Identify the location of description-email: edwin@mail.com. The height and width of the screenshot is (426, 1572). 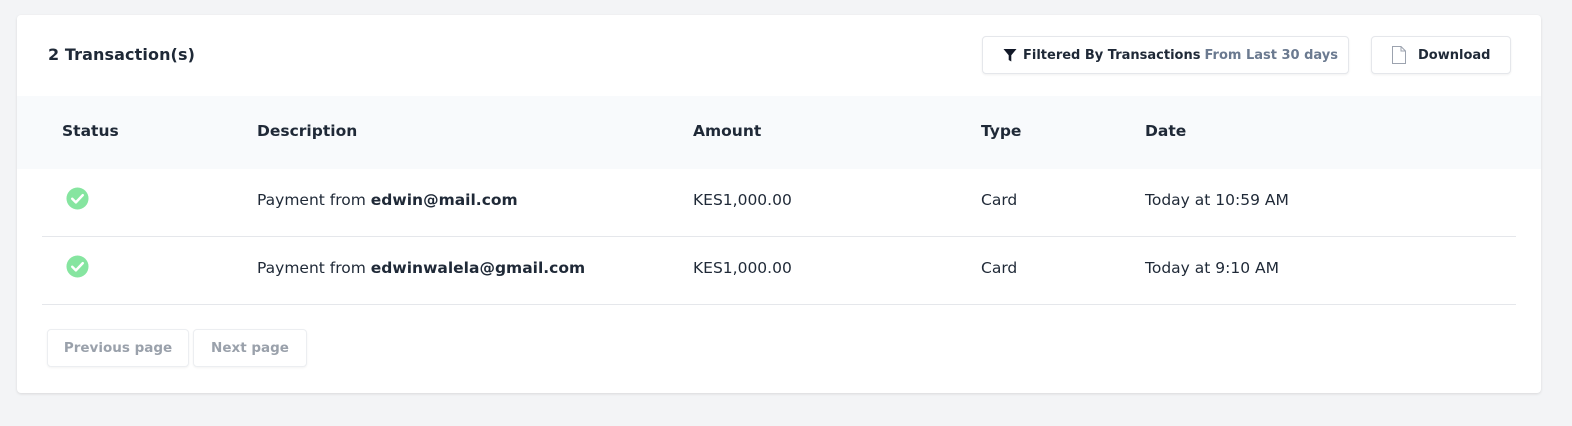
(444, 200).